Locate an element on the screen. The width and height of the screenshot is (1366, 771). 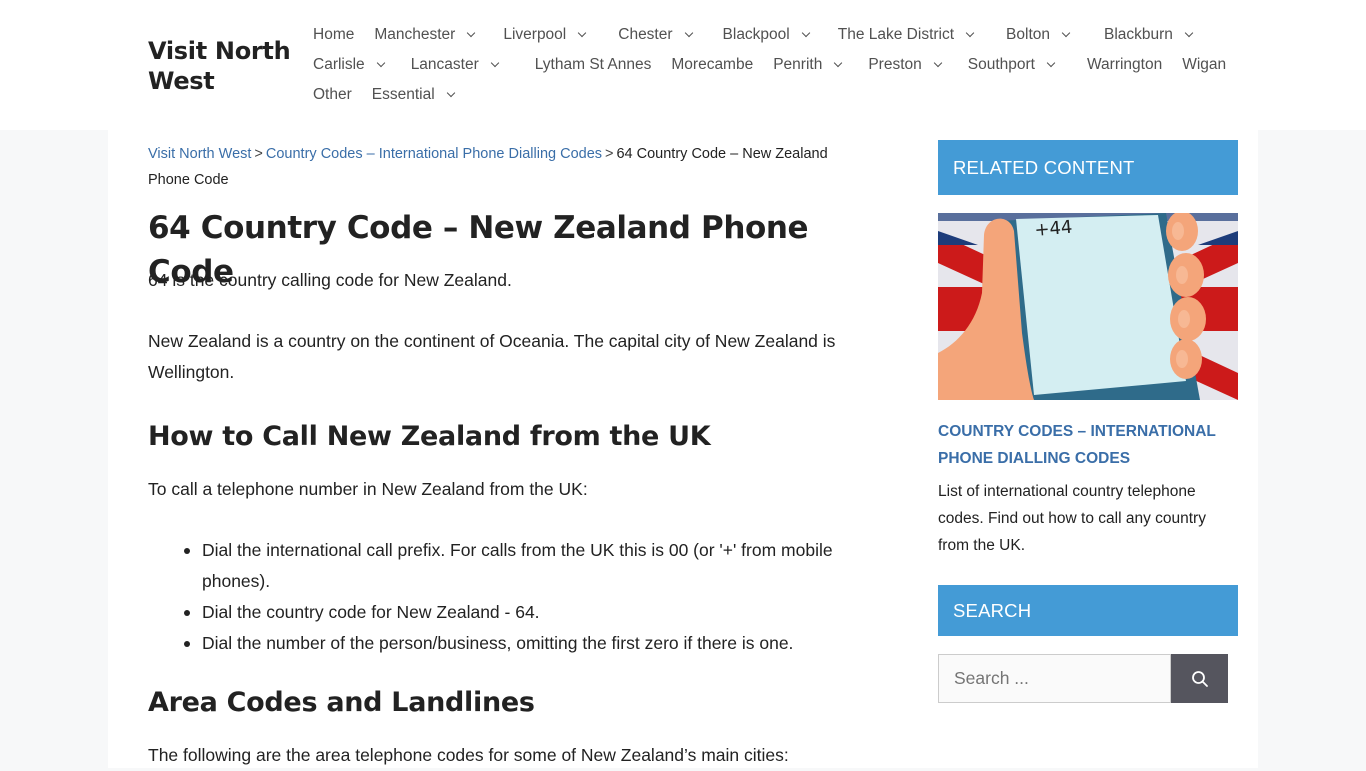
search-icon is located at coordinates (1199, 678).